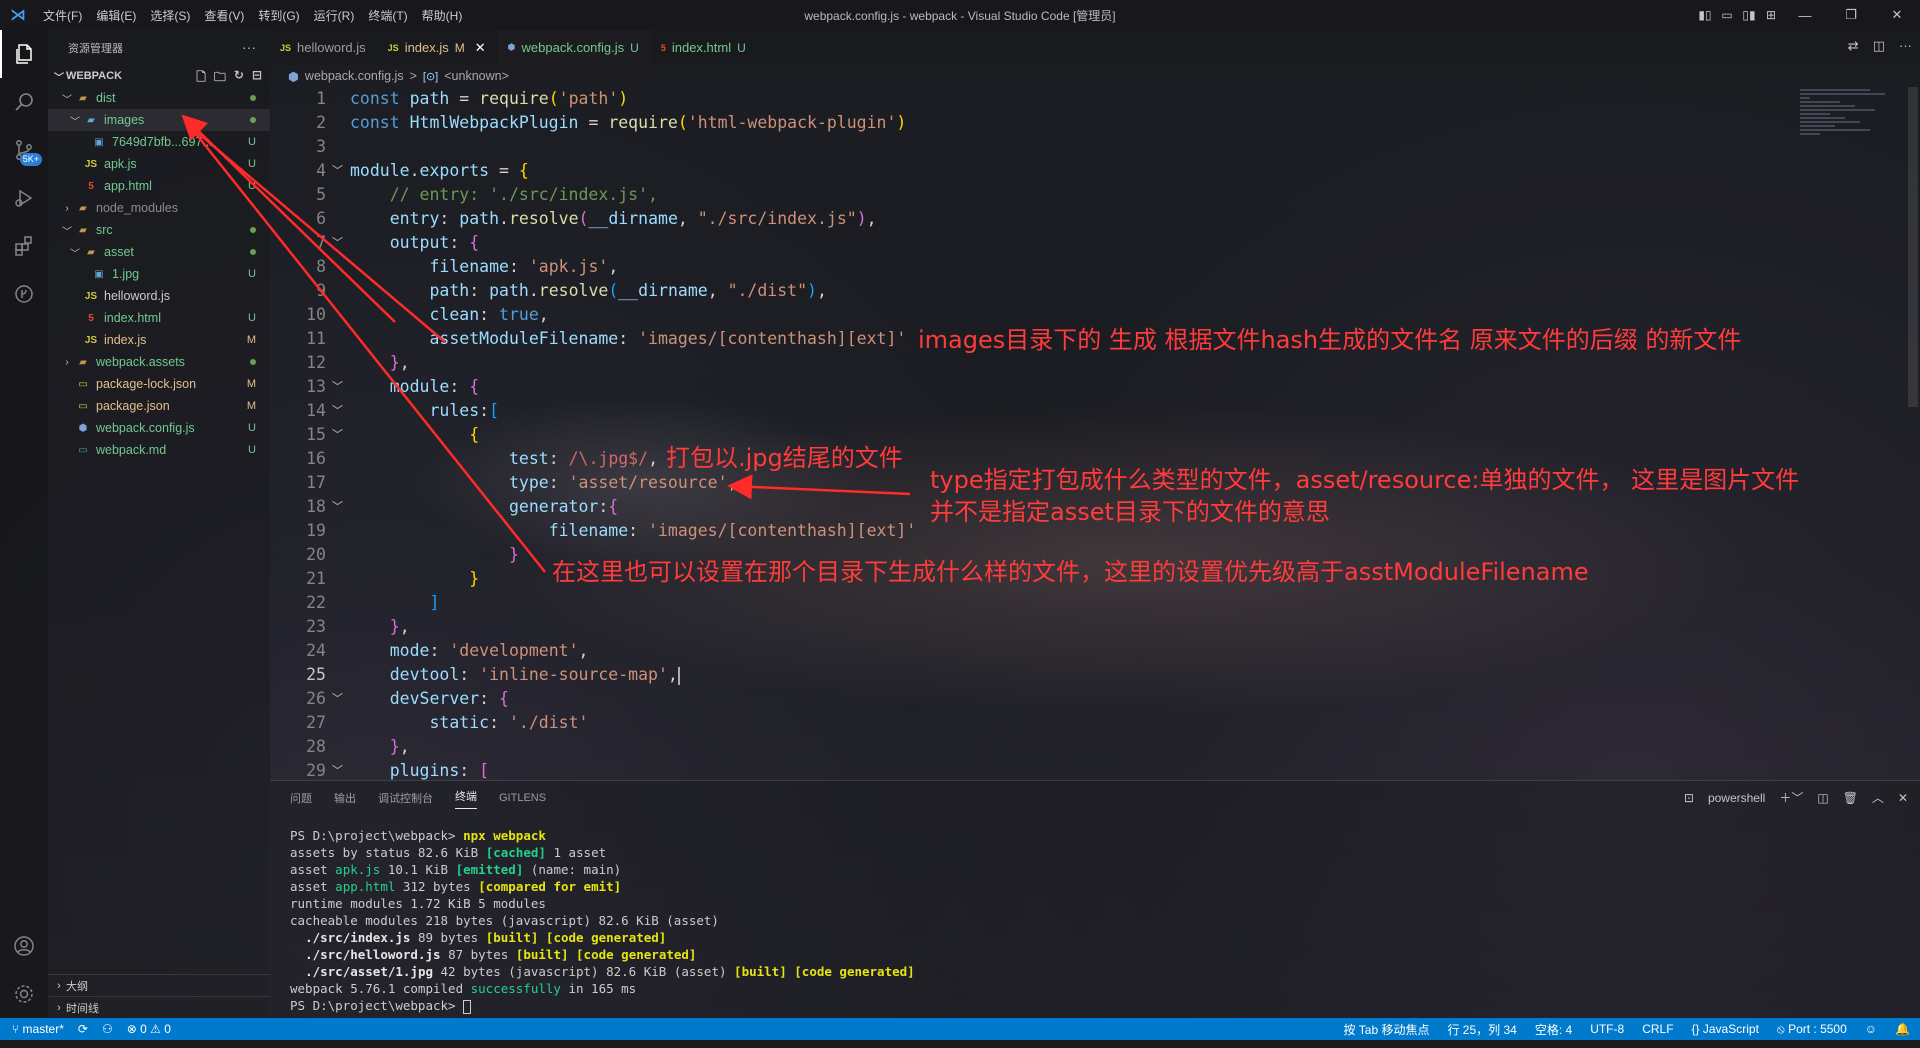  I want to click on menu-edit: 编辑(E), so click(116, 15).